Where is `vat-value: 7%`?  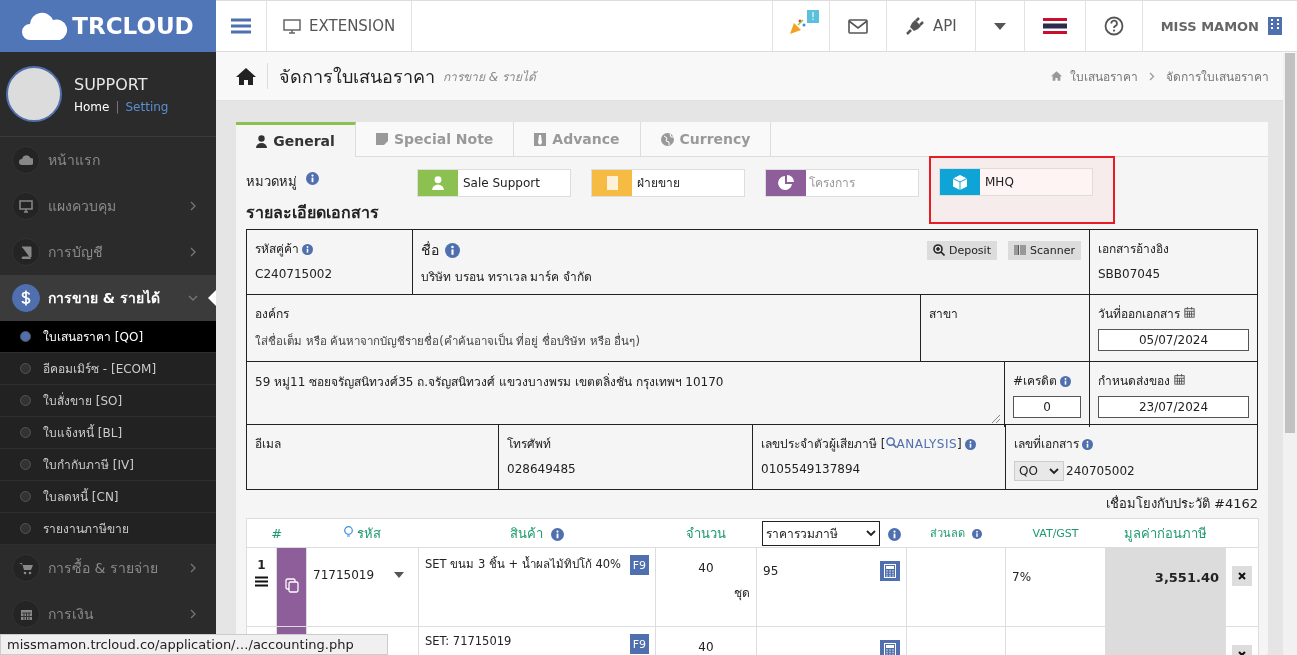 vat-value: 7% is located at coordinates (1022, 577).